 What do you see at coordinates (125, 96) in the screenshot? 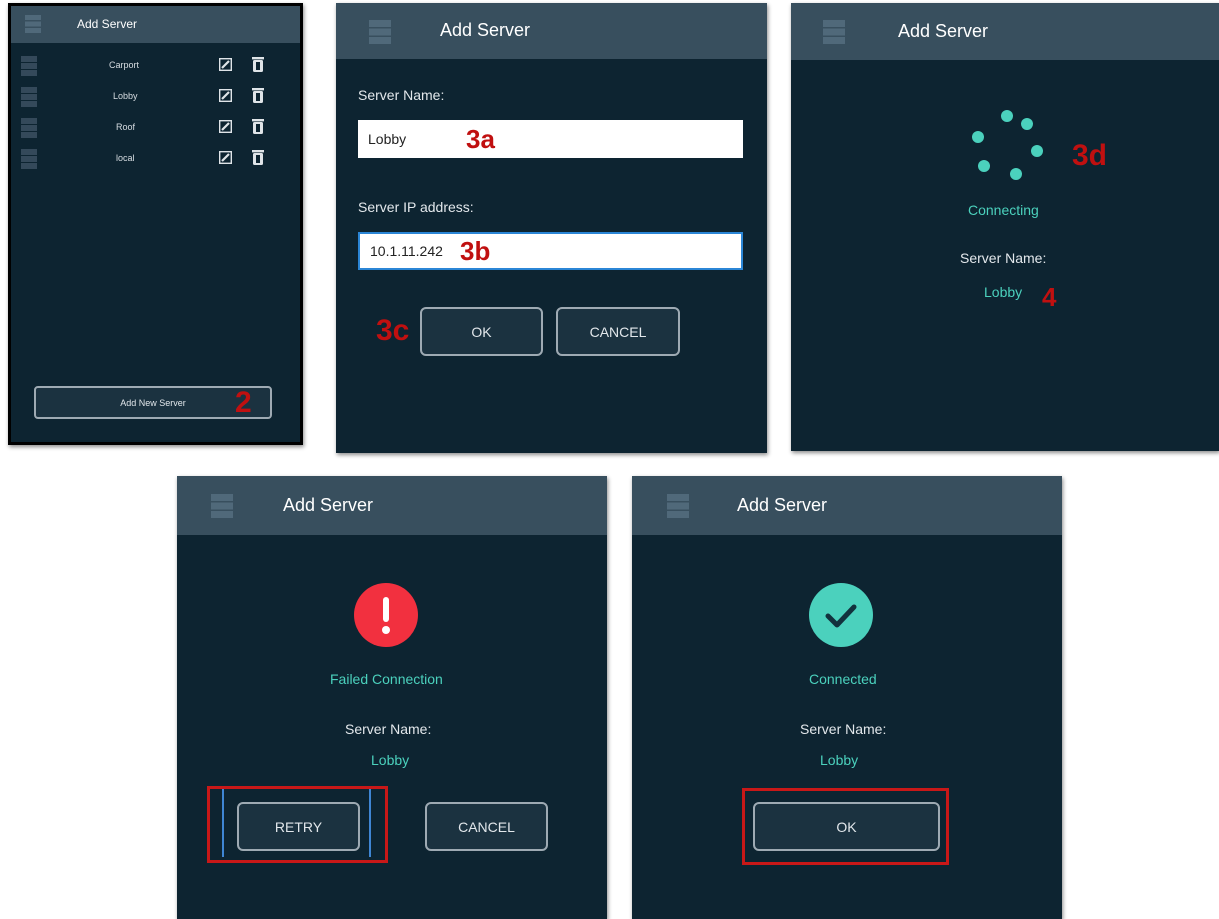
I see `server-name: Lobby` at bounding box center [125, 96].